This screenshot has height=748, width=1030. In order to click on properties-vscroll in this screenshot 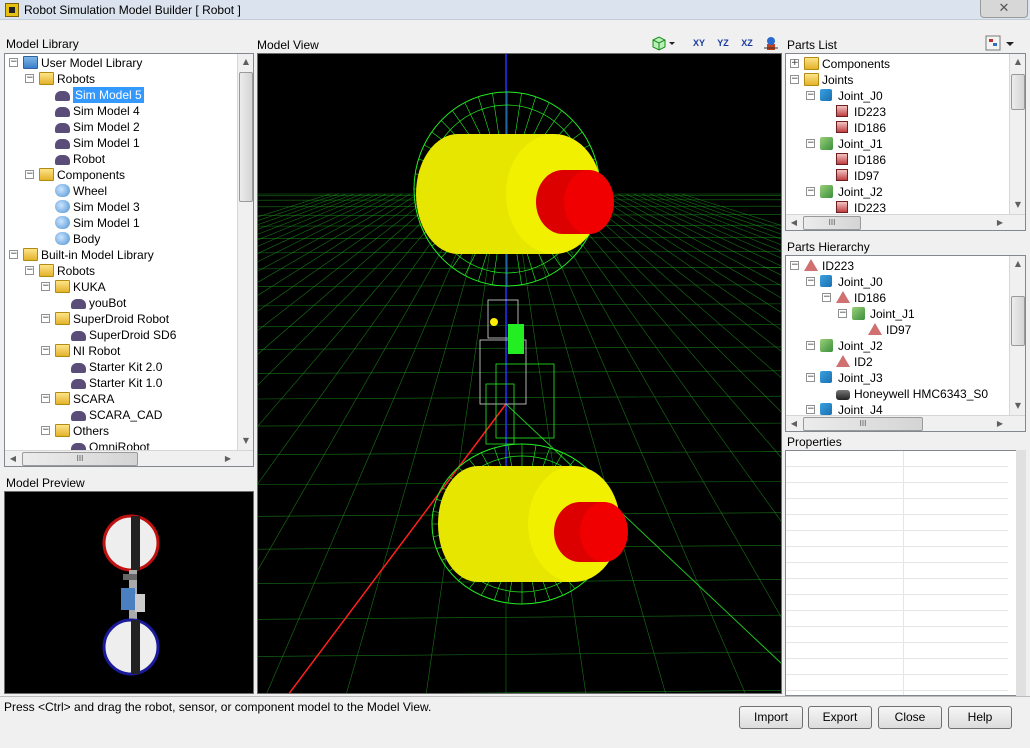, I will do `click(1021, 573)`.